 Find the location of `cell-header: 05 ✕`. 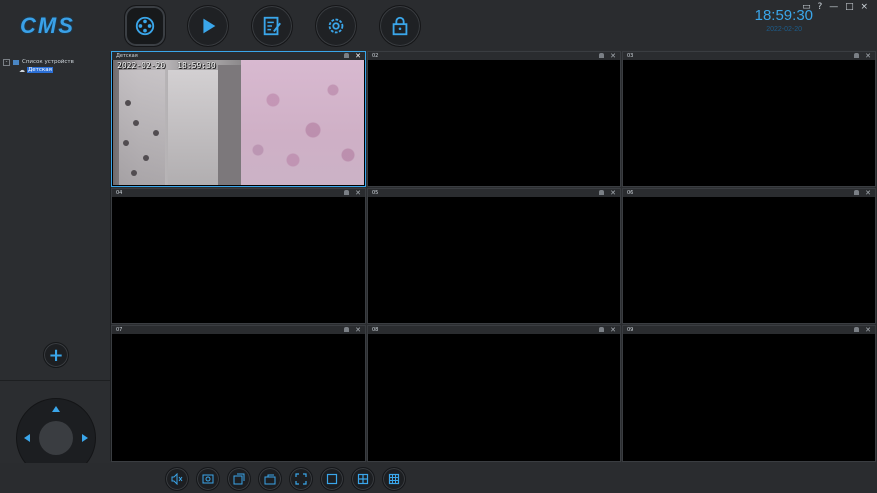

cell-header: 05 ✕ is located at coordinates (494, 193).